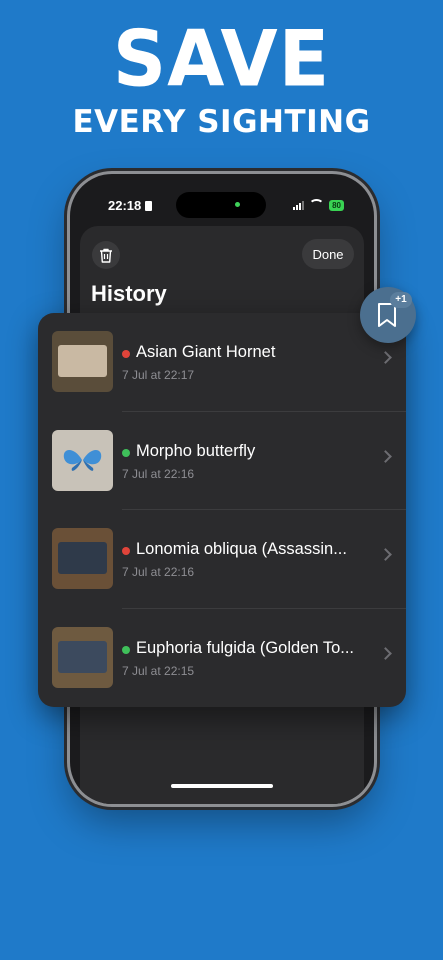 This screenshot has width=443, height=960. I want to click on delete-button, so click(106, 255).